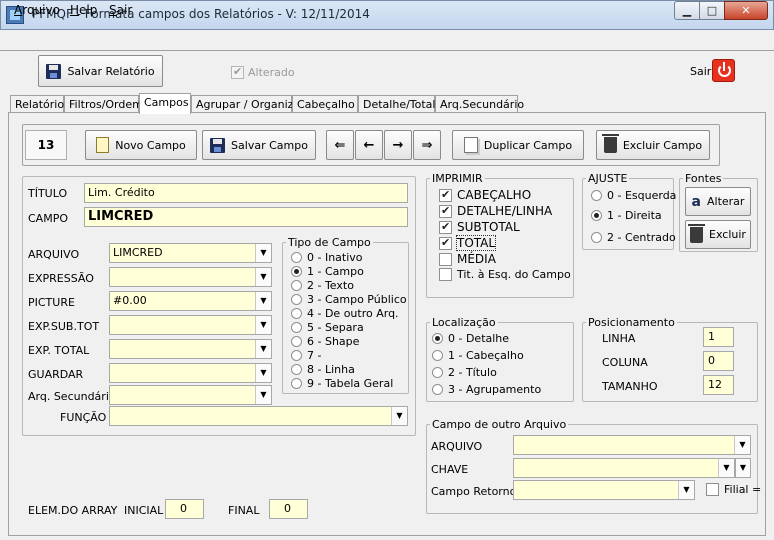 This screenshot has width=774, height=540. I want to click on tab-filtros-ordem: Filtros/Ordem, so click(103, 104).